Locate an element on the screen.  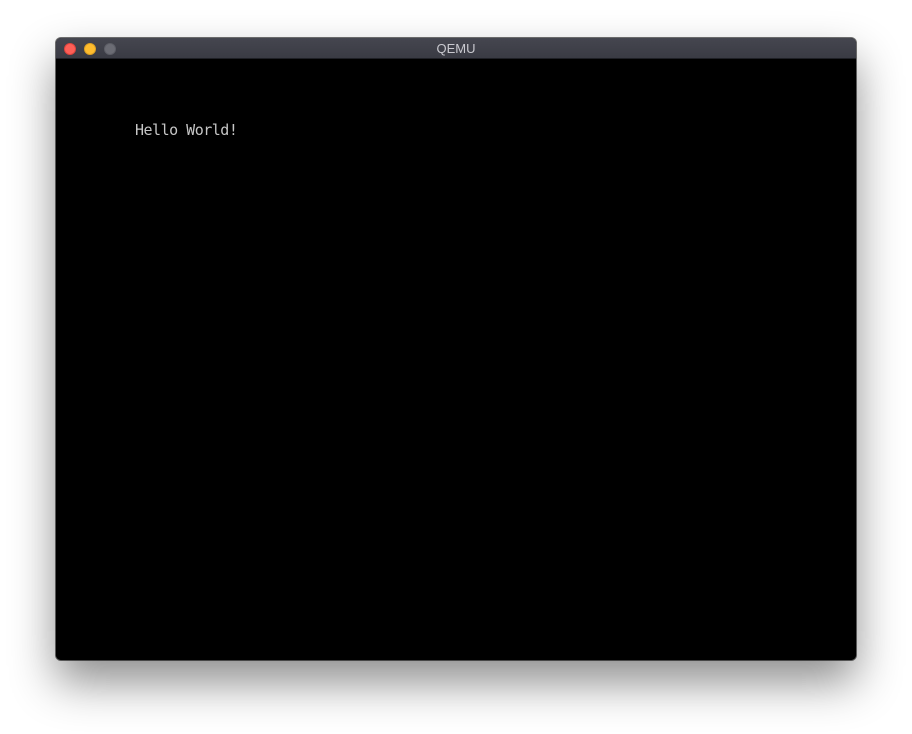
screen-text: Hello World! is located at coordinates (186, 130).